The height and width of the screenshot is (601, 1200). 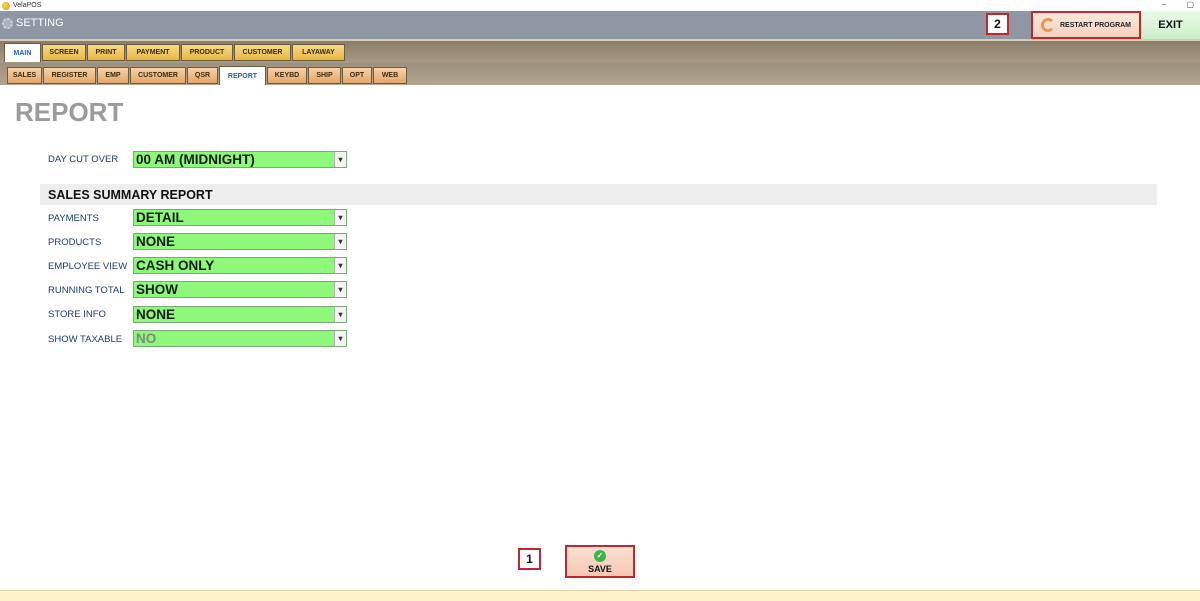 I want to click on subtab-report: REPORT, so click(x=242, y=75).